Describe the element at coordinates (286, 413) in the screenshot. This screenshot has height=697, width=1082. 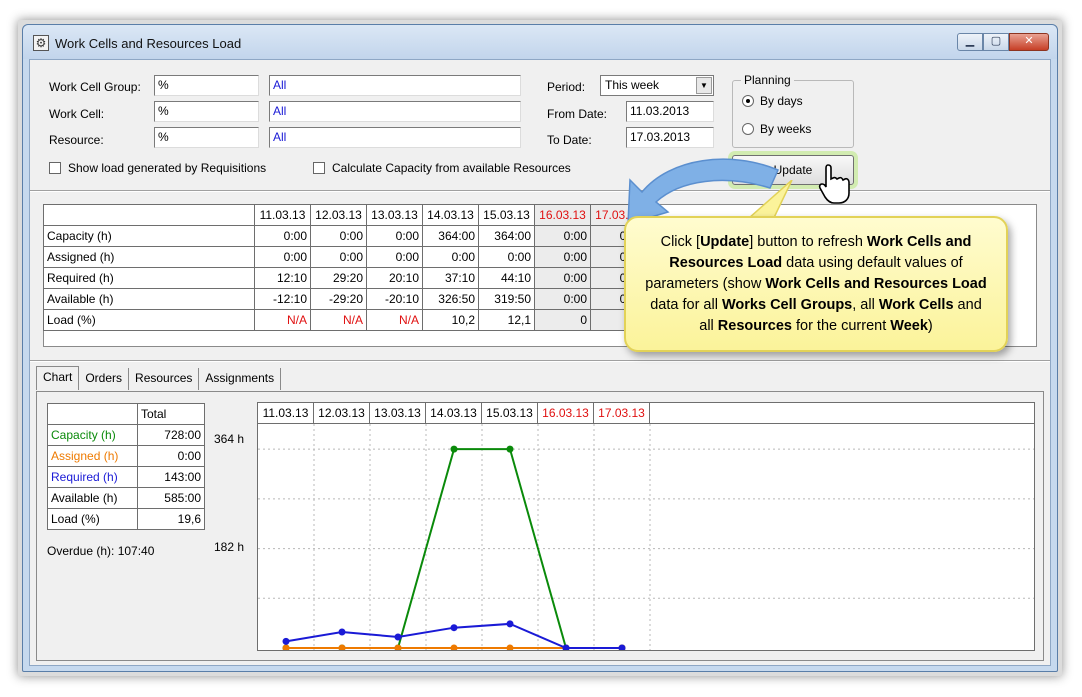
I see `chart-date-label: 11.03.13` at that location.